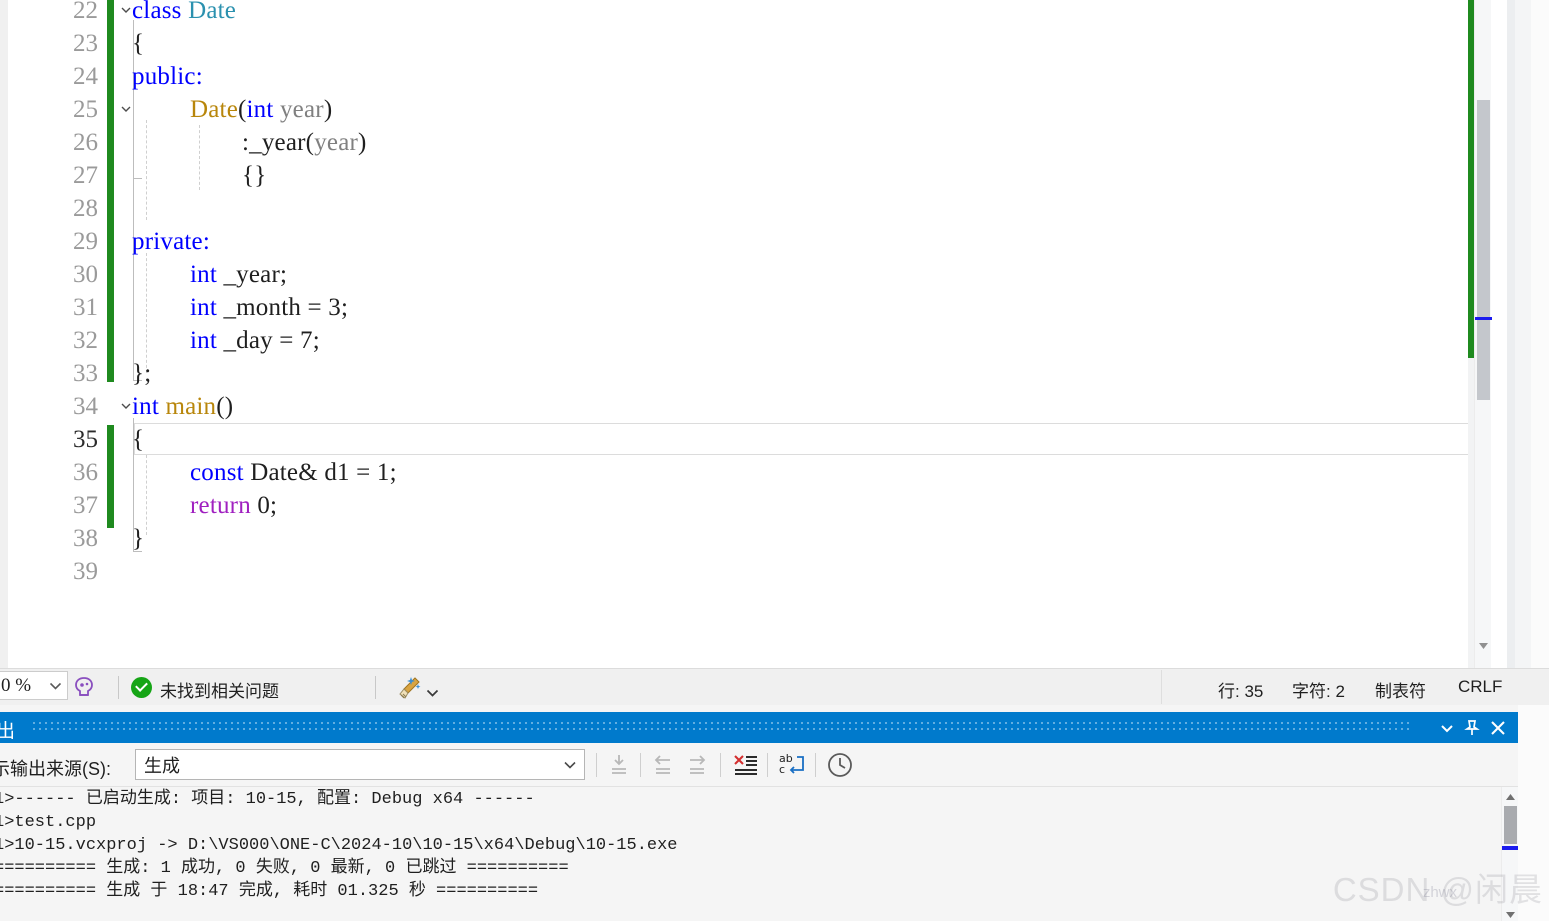  Describe the element at coordinates (85, 12) in the screenshot. I see `line-number: 22` at that location.